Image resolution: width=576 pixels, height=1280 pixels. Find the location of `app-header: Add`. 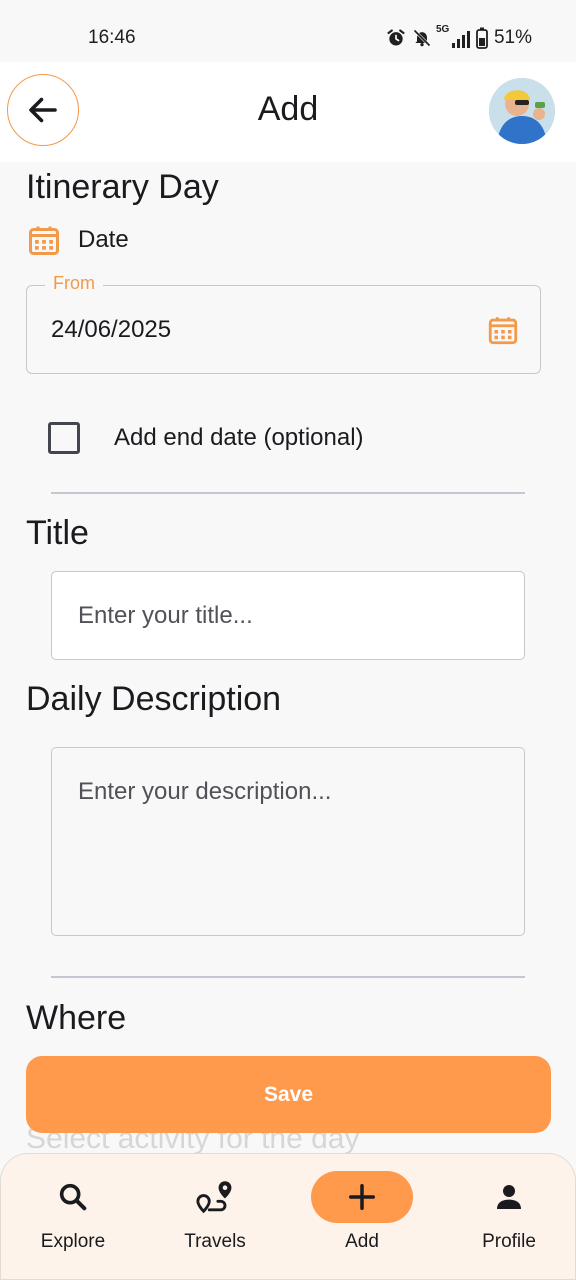

app-header: Add is located at coordinates (288, 112).